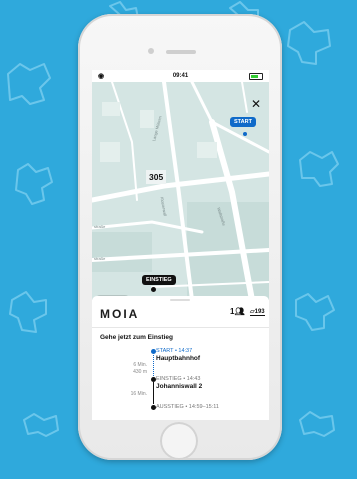 The width and height of the screenshot is (357, 479). Describe the element at coordinates (156, 177) in the screenshot. I see `vehicle-number-badge: 305` at that location.